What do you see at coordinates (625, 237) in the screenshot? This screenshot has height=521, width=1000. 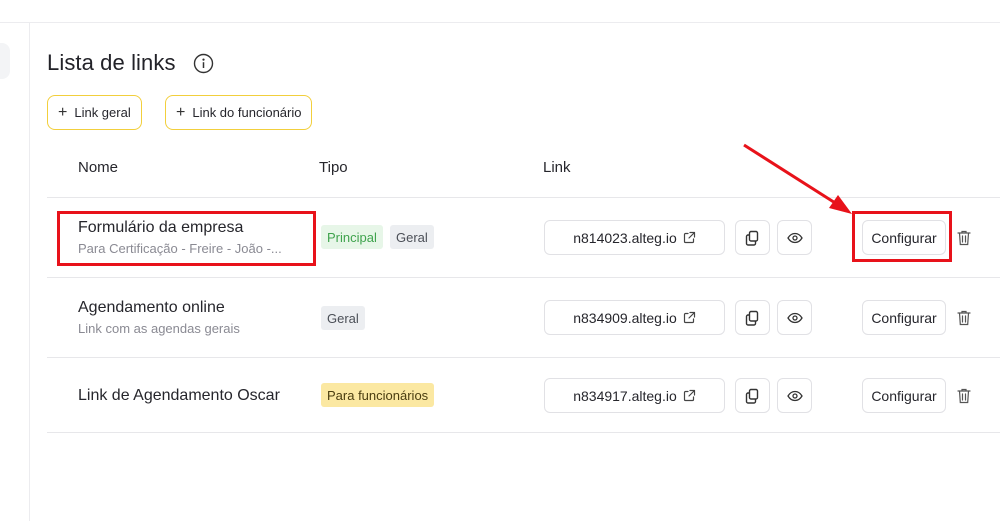 I see `link-url: n814023.alteg.io` at bounding box center [625, 237].